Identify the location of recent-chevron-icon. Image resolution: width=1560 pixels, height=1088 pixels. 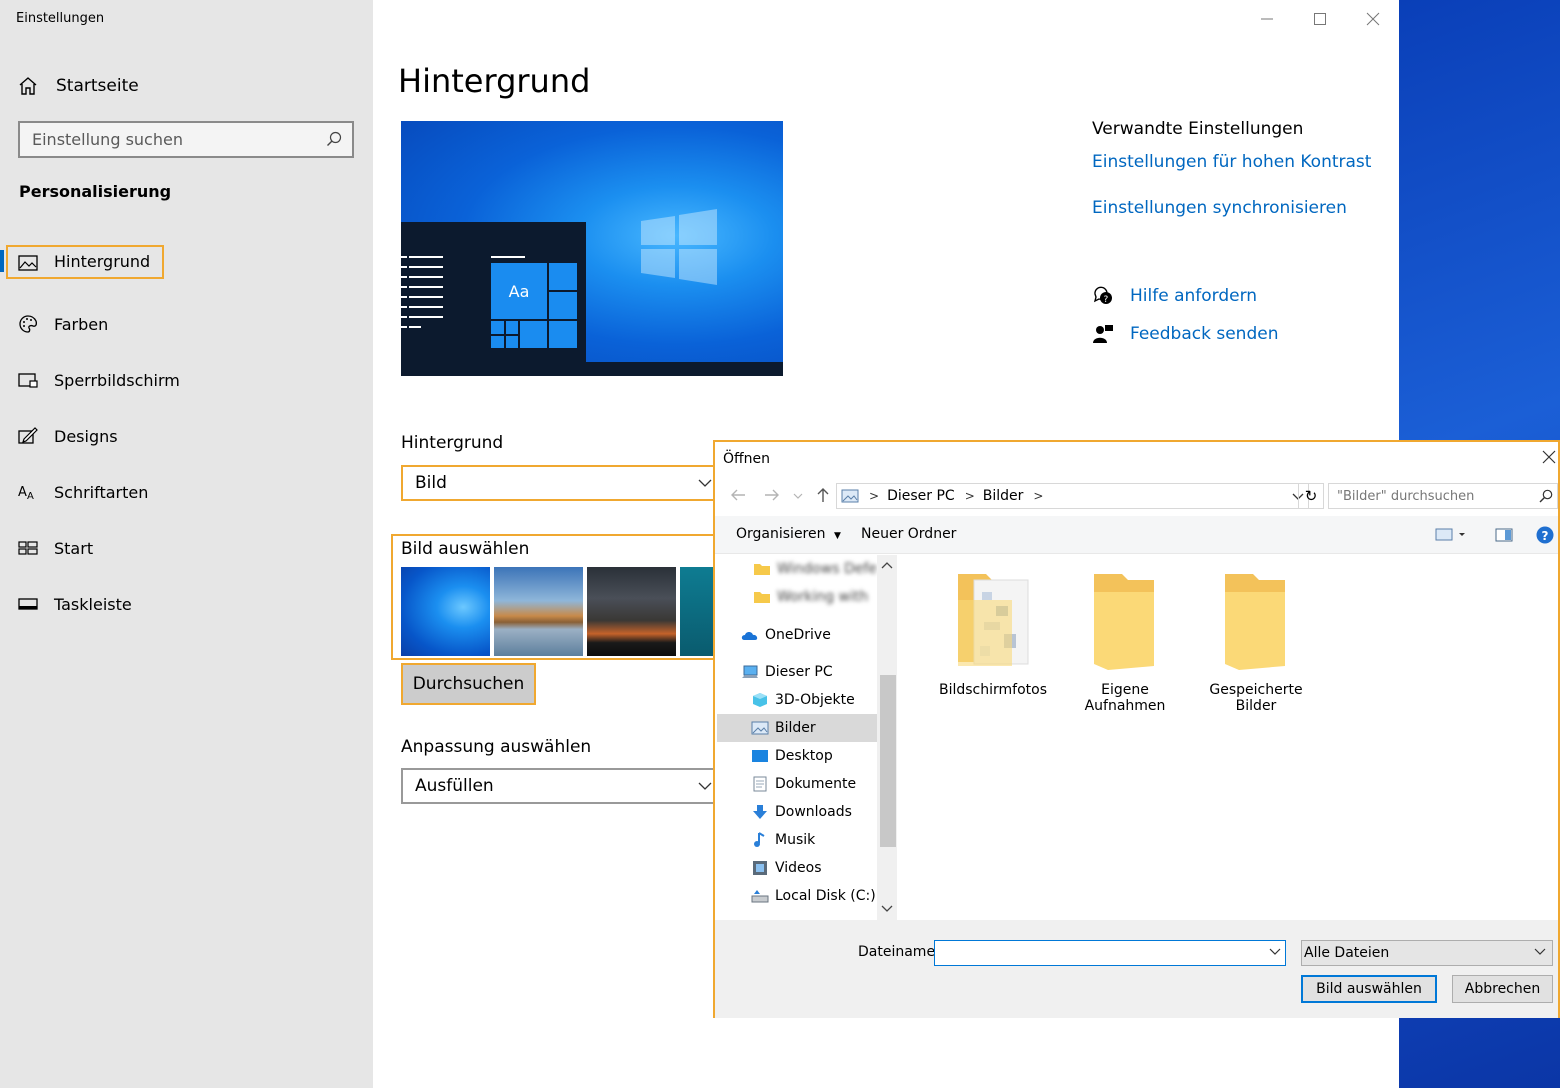
(798, 496).